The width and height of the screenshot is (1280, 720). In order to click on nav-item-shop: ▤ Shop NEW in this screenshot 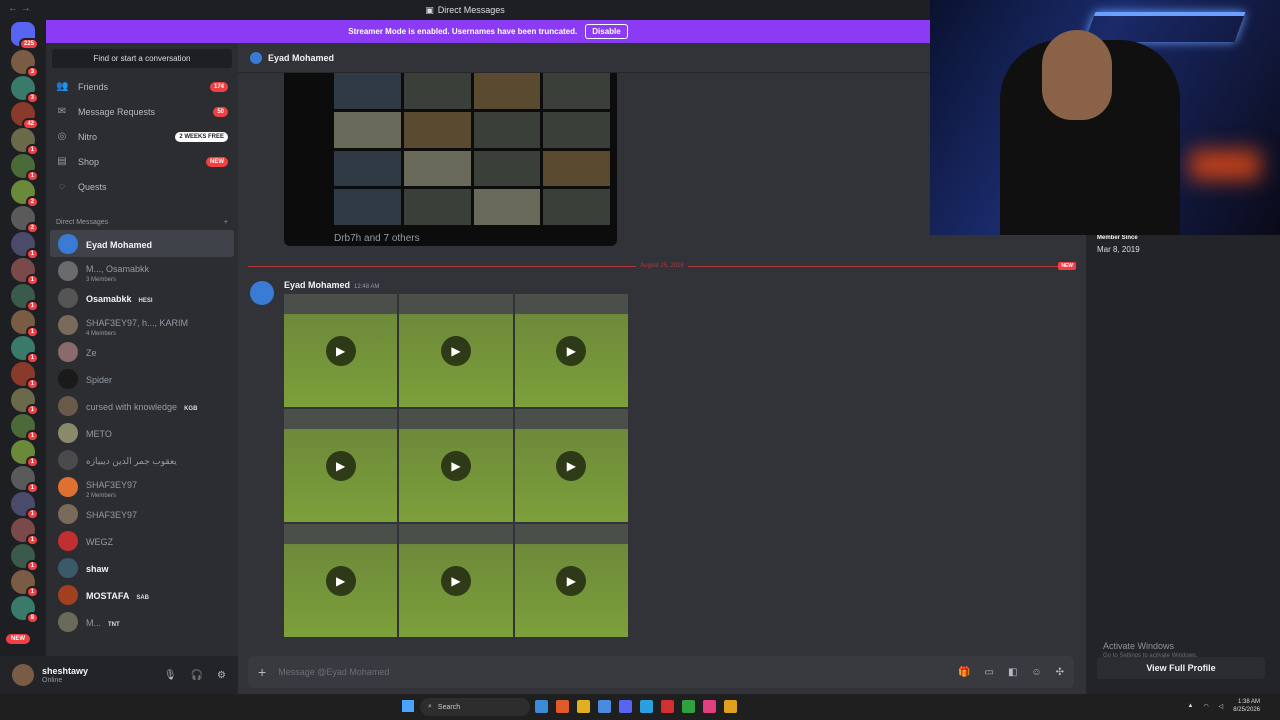, I will do `click(142, 161)`.